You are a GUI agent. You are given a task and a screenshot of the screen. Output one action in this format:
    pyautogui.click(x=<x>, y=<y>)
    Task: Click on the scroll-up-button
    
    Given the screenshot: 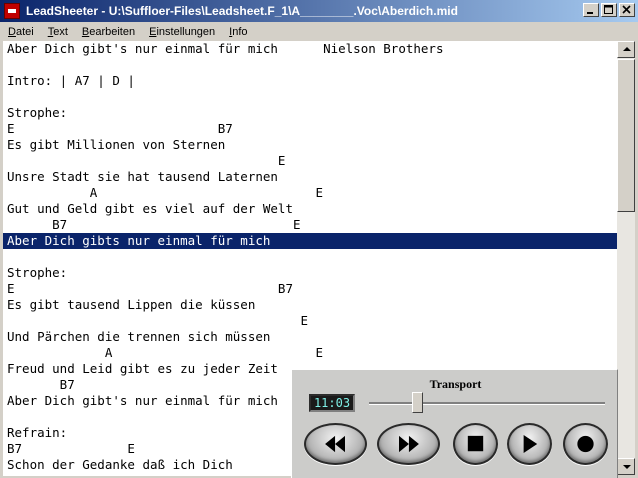 What is the action you would take?
    pyautogui.click(x=626, y=49)
    